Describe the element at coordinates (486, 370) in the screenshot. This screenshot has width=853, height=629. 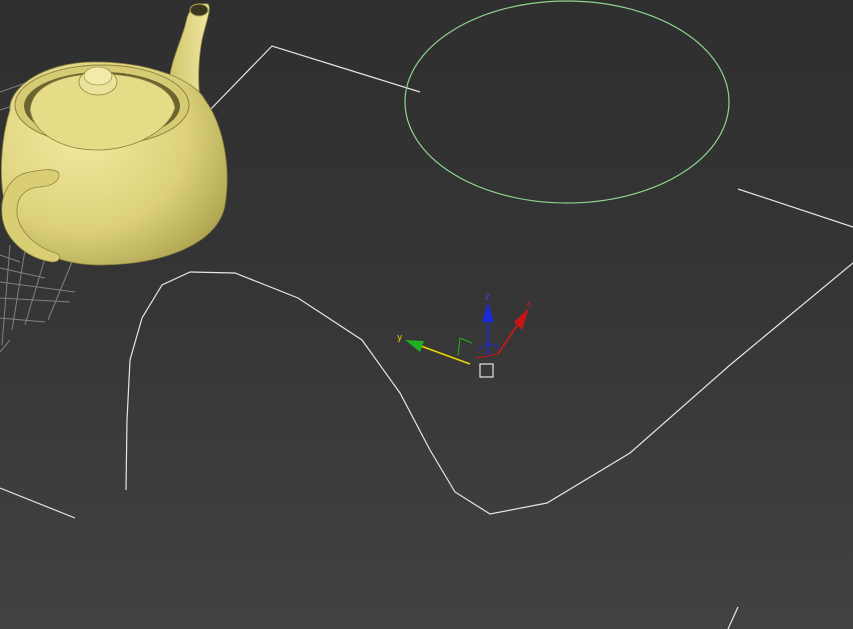
I see `pivot-square-icon` at that location.